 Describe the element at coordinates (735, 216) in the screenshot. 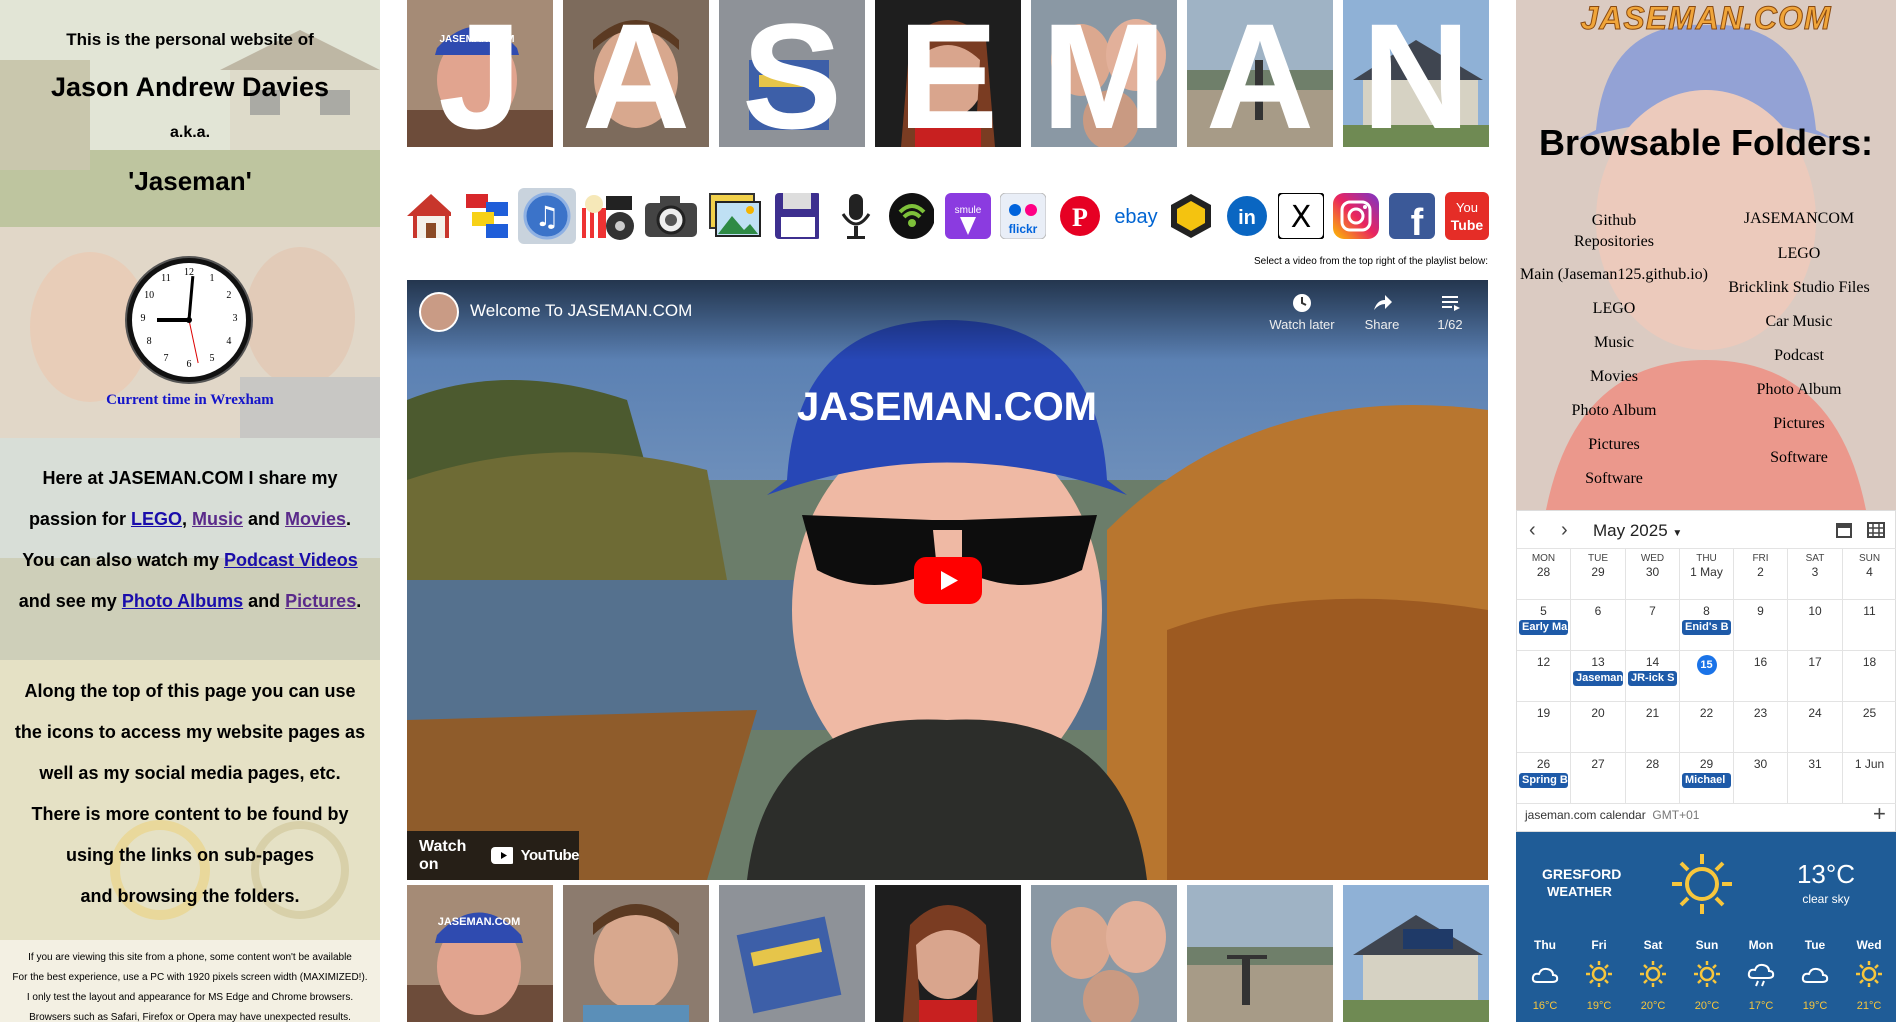

I see `photo-album-icon` at that location.